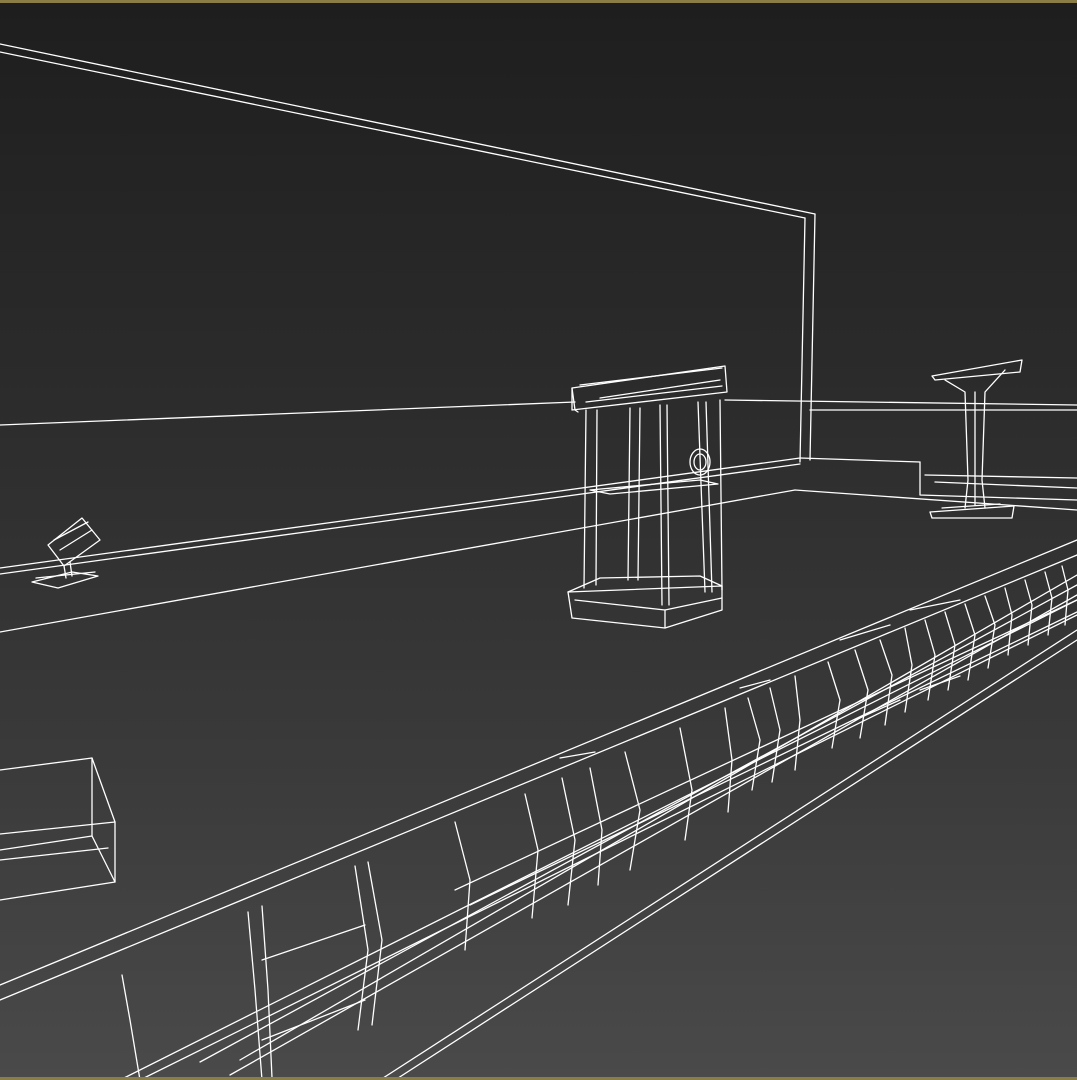 This screenshot has width=1077, height=1080. Describe the element at coordinates (58, 829) in the screenshot. I see `foreground-box-wireframe` at that location.